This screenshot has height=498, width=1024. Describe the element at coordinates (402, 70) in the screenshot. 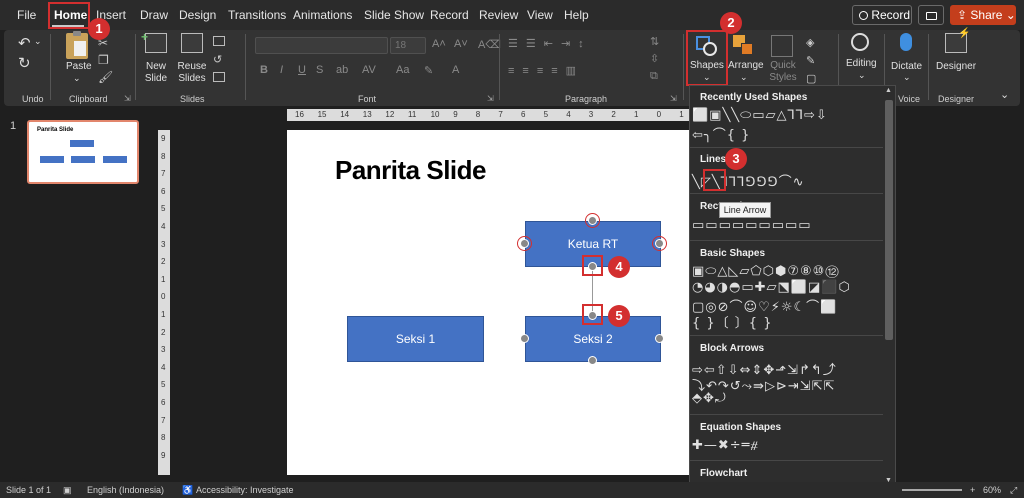

I see `change-case-icon: Aa` at that location.